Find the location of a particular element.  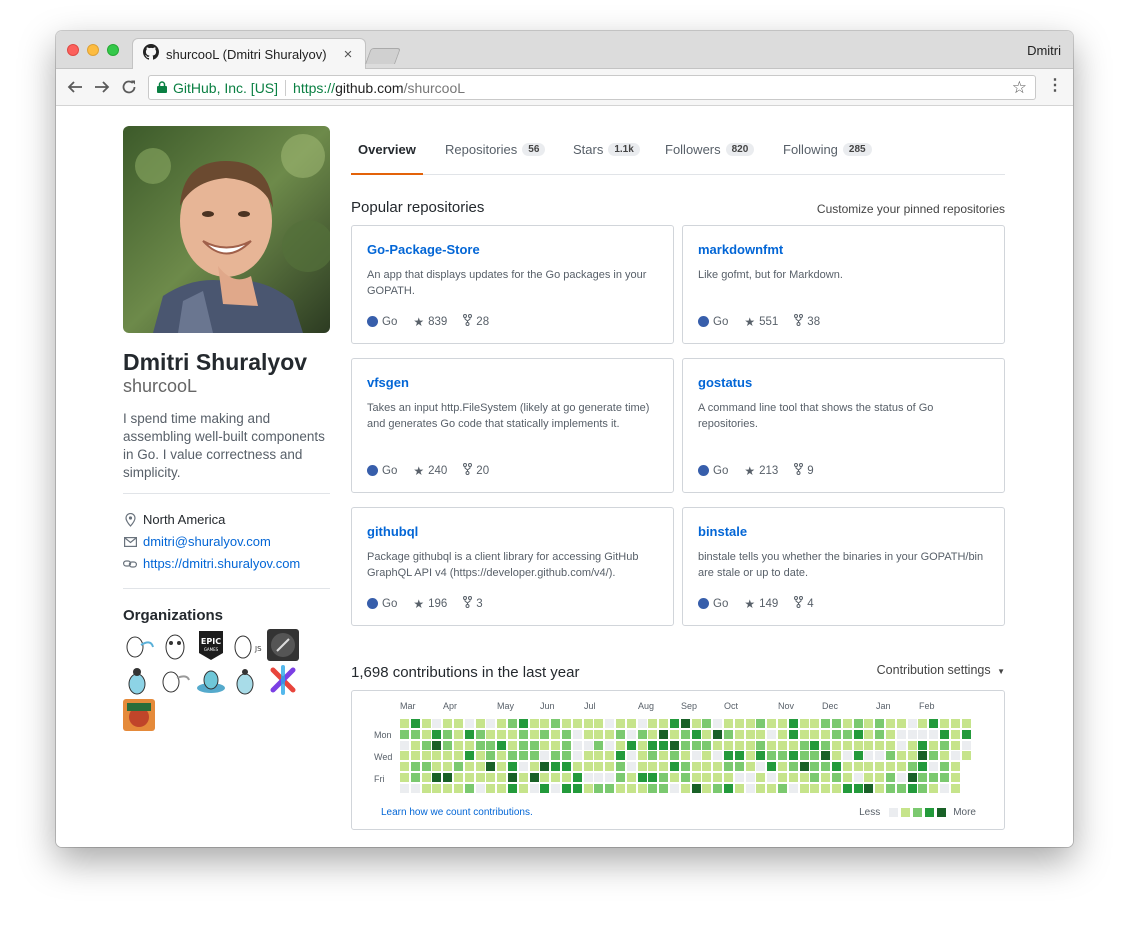

org-avatar is located at coordinates (247, 680).